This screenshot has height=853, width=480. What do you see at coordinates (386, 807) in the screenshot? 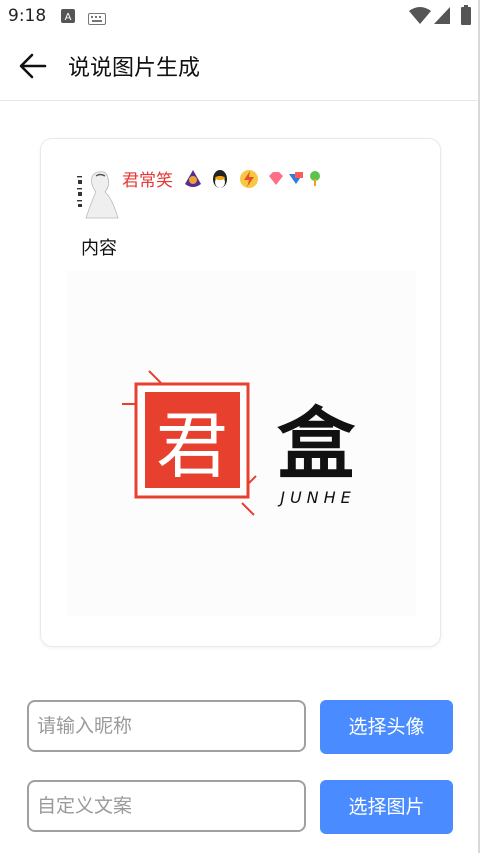
I see `choose-image-button: 选择图片` at bounding box center [386, 807].